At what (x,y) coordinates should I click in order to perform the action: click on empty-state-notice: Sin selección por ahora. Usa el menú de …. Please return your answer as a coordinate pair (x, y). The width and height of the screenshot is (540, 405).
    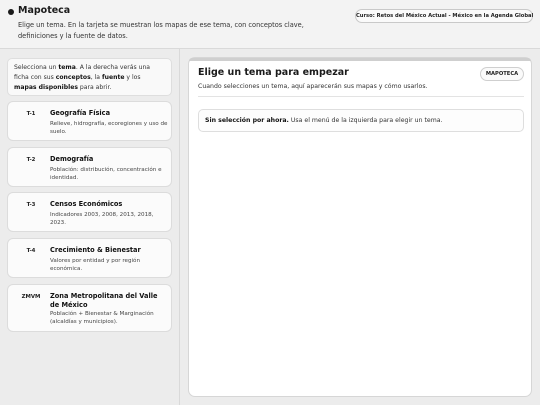
    Looking at the image, I should click on (361, 120).